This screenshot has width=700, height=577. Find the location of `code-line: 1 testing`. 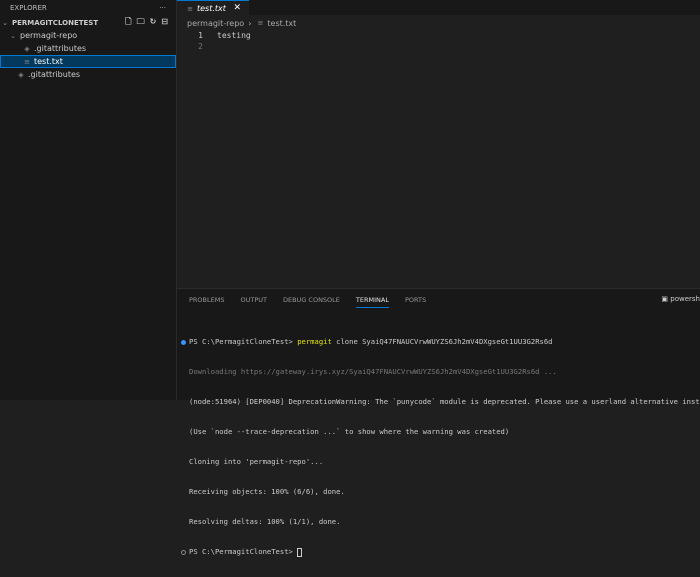

code-line: 1 testing is located at coordinates (438, 36).